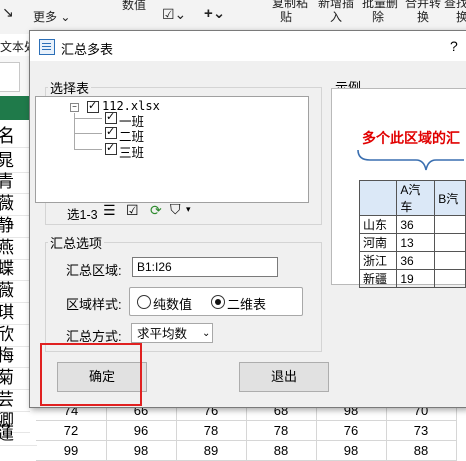  Describe the element at coordinates (423, 12) in the screenshot. I see `merge-convert-button: 合并转换` at that location.